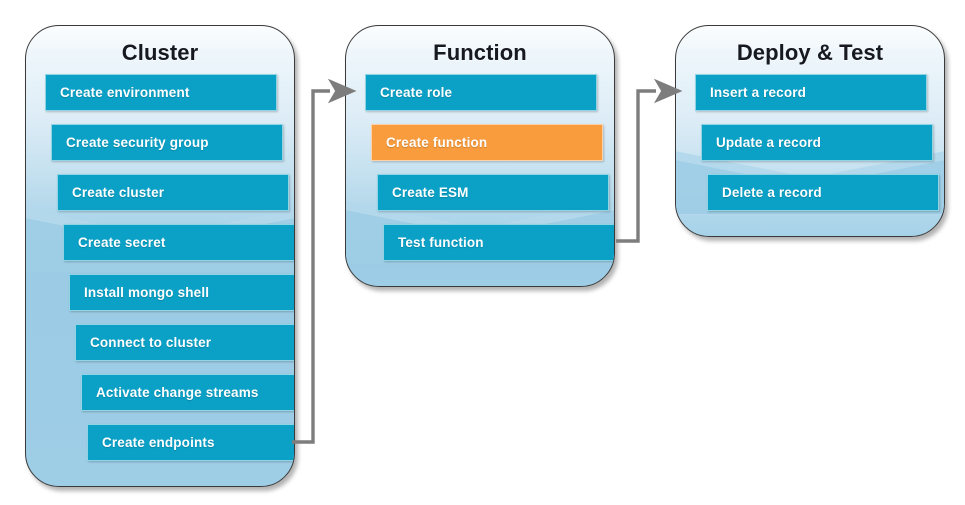 The width and height of the screenshot is (965, 505). I want to click on connector-arrow-function-to-deploy-test, so click(649, 160).